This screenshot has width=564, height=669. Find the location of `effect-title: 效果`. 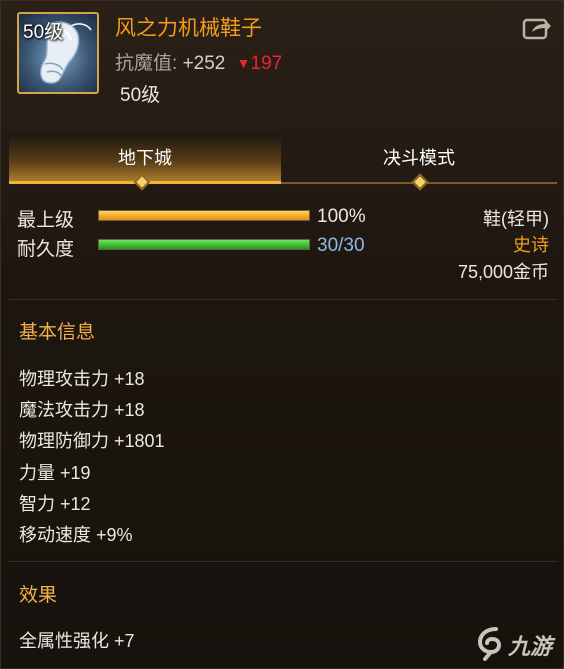

effect-title: 效果 is located at coordinates (38, 595).